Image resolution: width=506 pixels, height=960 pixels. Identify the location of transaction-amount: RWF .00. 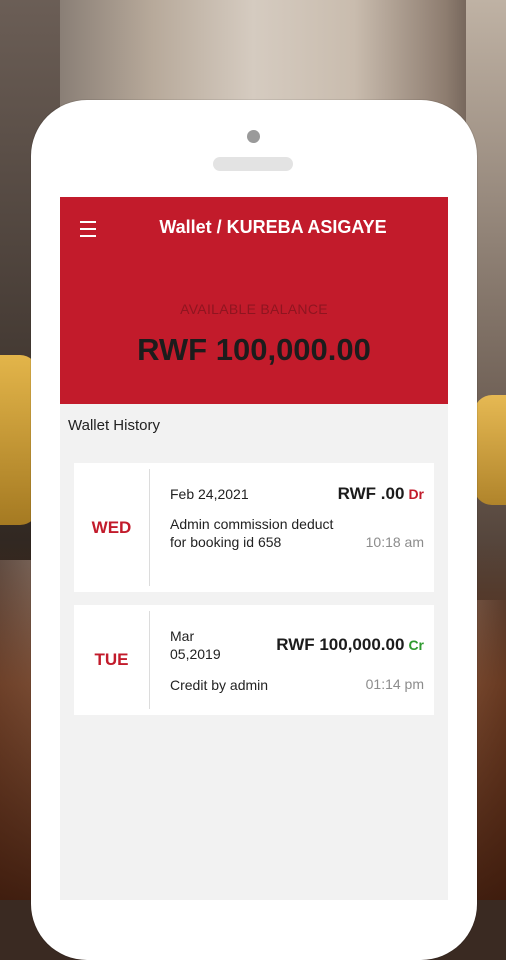
(371, 493).